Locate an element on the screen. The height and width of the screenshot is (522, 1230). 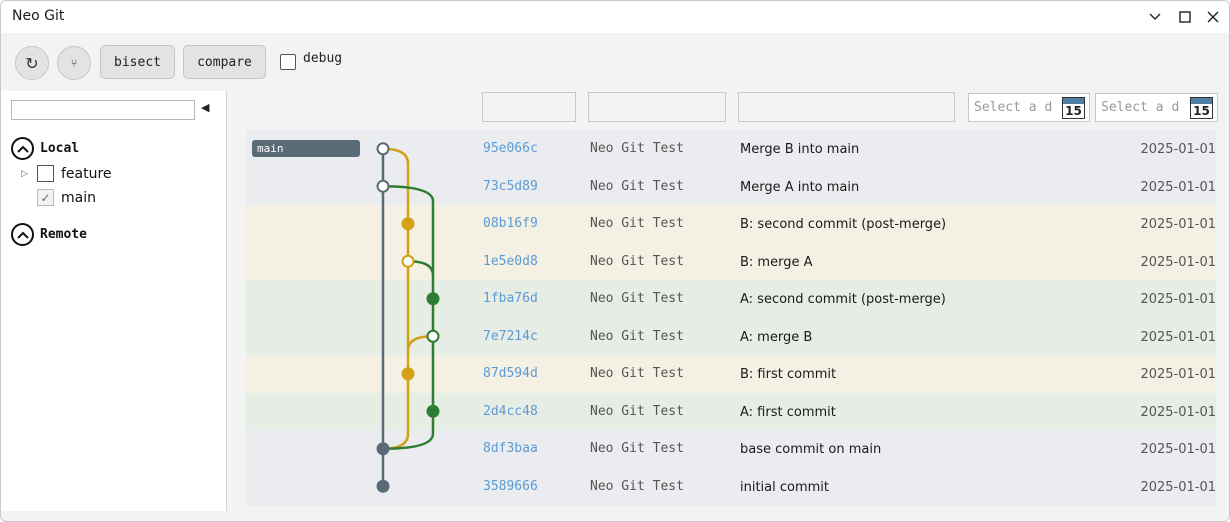
message-filter-input is located at coordinates (846, 107).